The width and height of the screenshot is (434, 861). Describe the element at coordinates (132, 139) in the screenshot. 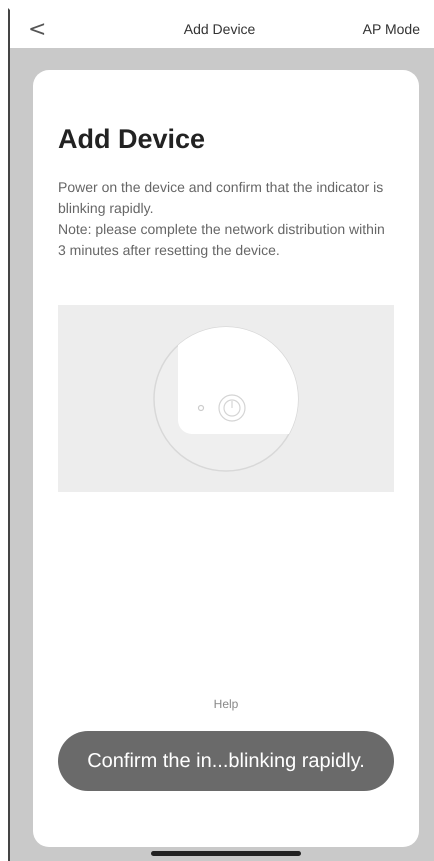

I see `heading: Add Device` at that location.